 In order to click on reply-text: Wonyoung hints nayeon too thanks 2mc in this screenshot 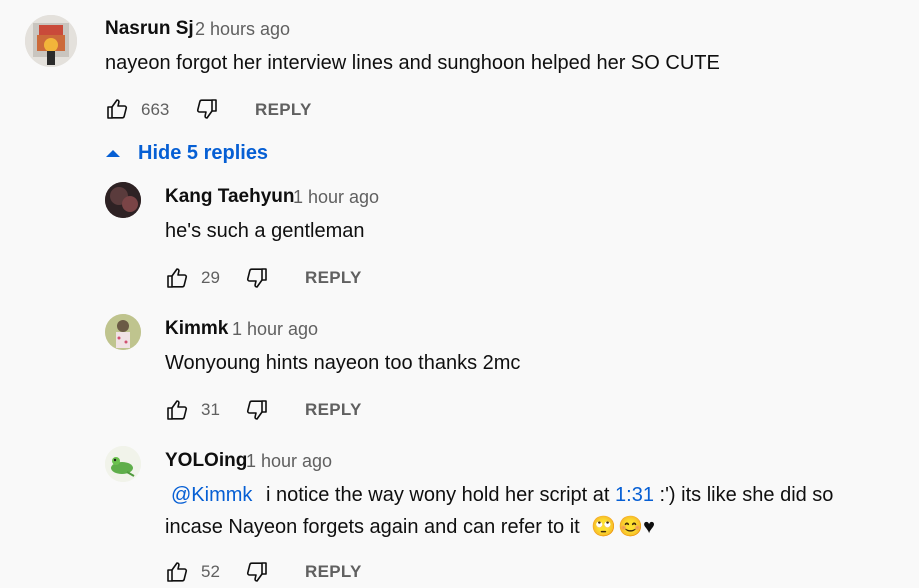, I will do `click(343, 363)`.